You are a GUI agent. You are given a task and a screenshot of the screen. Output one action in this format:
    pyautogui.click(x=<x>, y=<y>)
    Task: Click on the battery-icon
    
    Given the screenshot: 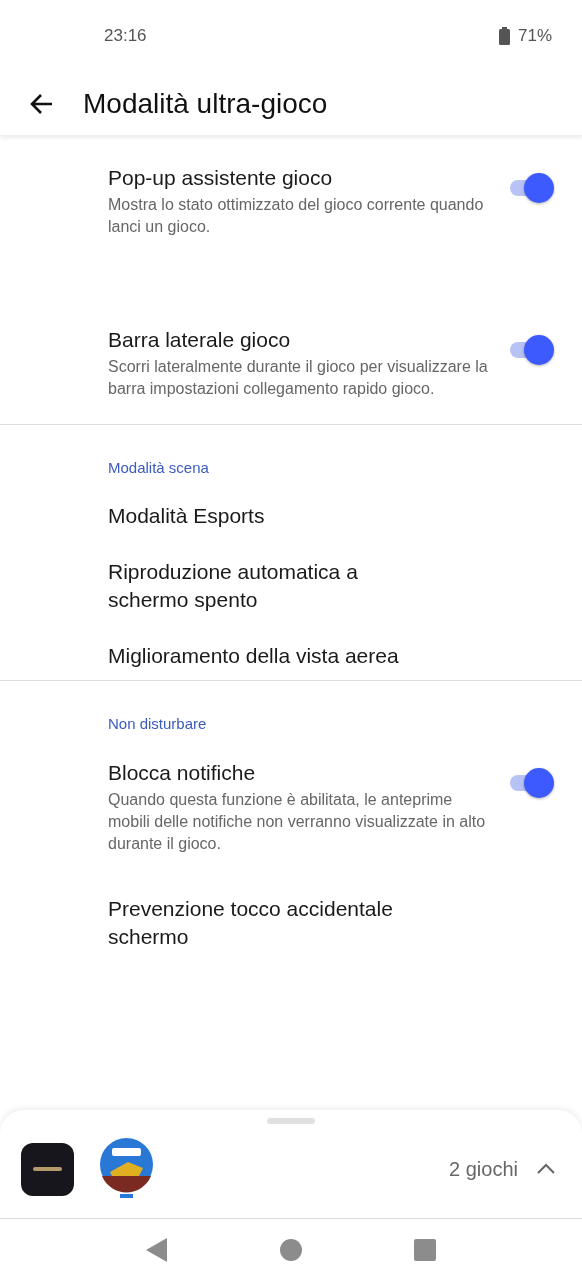 What is the action you would take?
    pyautogui.click(x=504, y=36)
    